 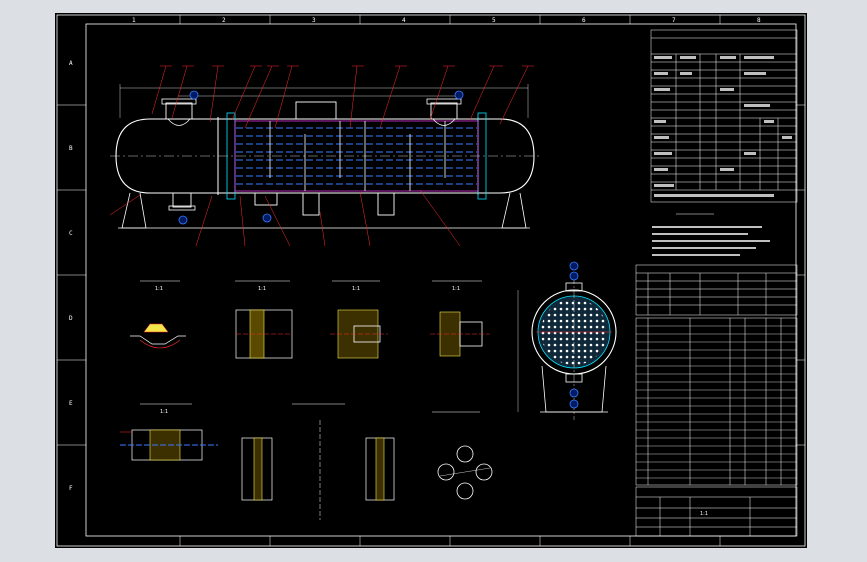 I want to click on svg-text: E, so click(x=71, y=403).